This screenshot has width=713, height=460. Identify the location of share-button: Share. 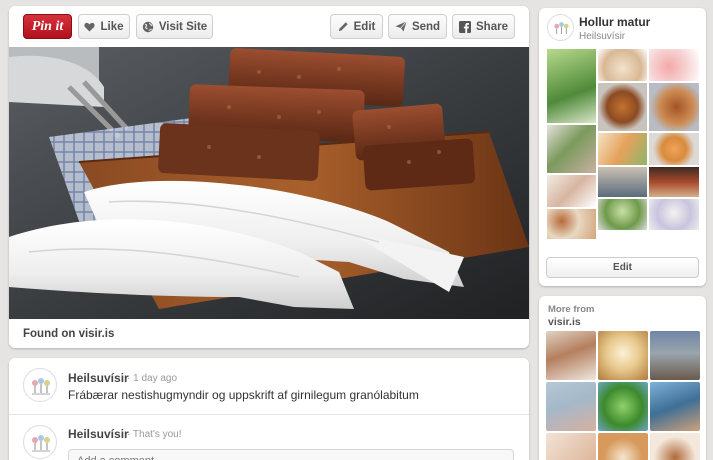
(483, 26).